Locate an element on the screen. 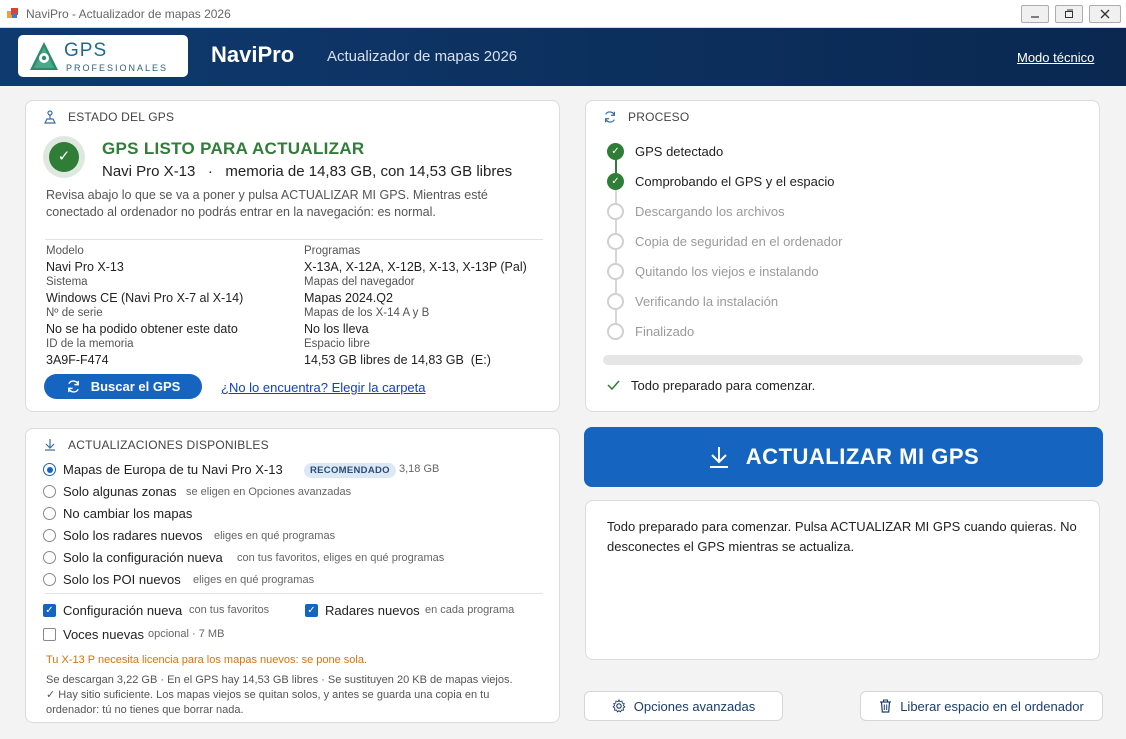 The width and height of the screenshot is (1126, 739). brand-logo: GPS PROFESIONALES is located at coordinates (103, 56).